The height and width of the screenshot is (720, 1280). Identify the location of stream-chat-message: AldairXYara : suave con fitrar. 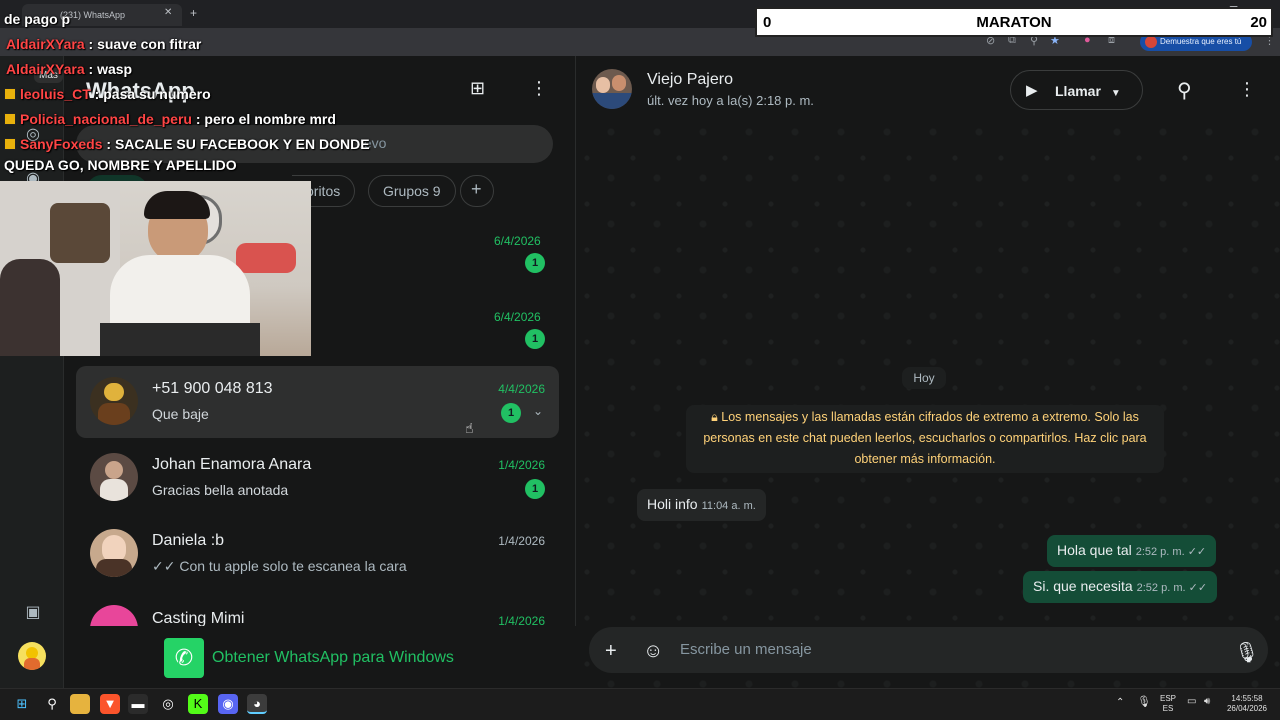
(104, 44).